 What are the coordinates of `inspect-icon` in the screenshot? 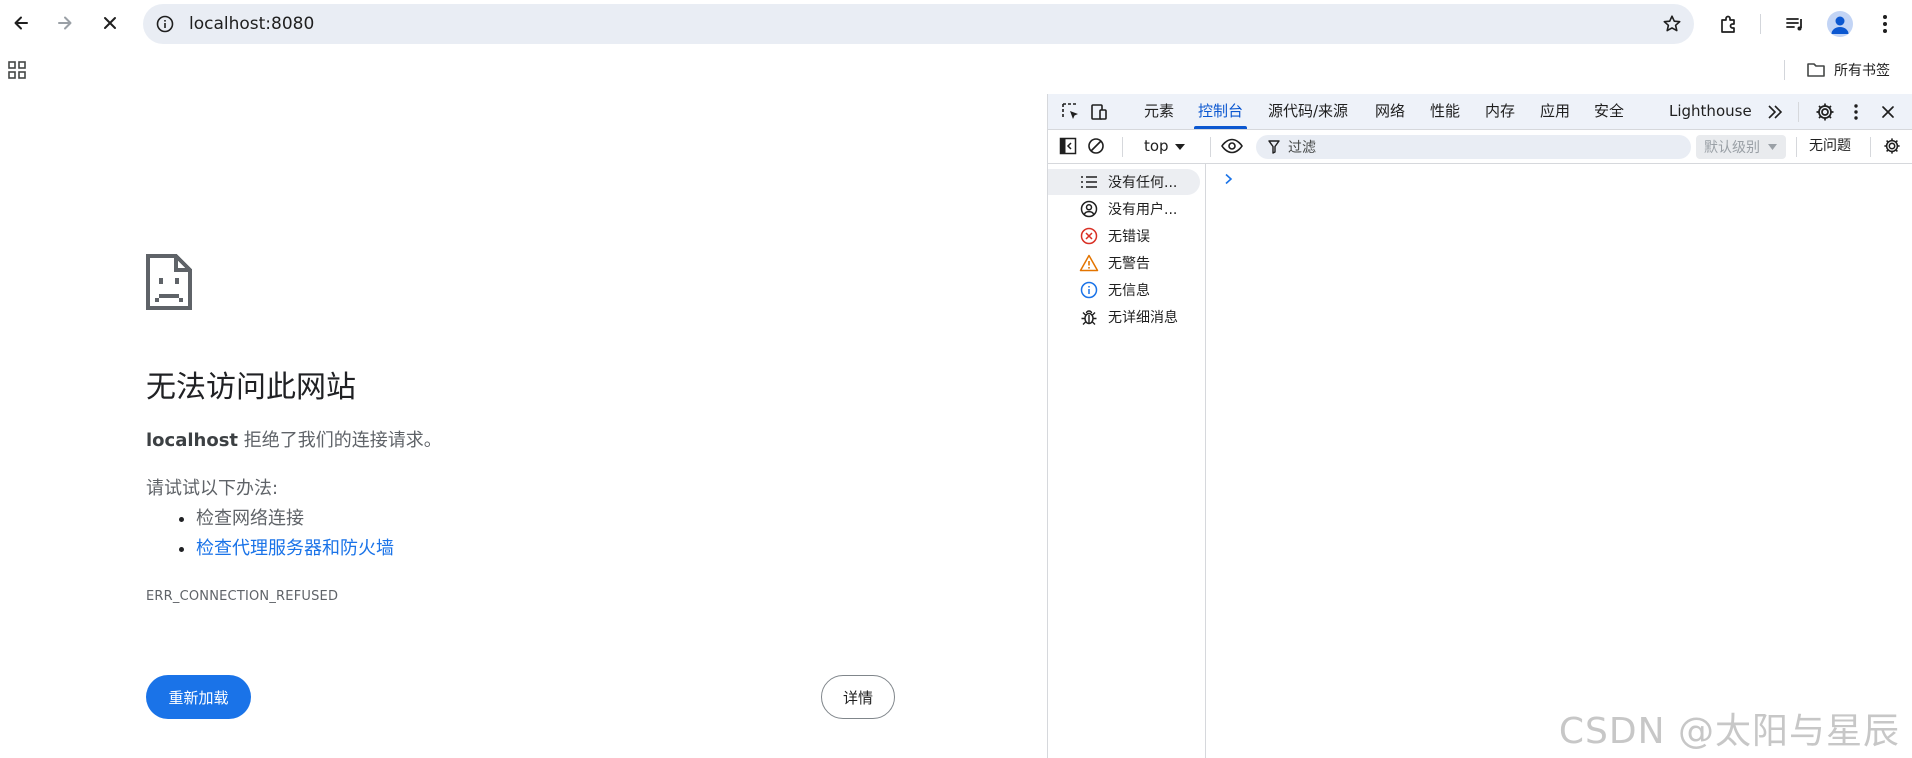 It's located at (1070, 111).